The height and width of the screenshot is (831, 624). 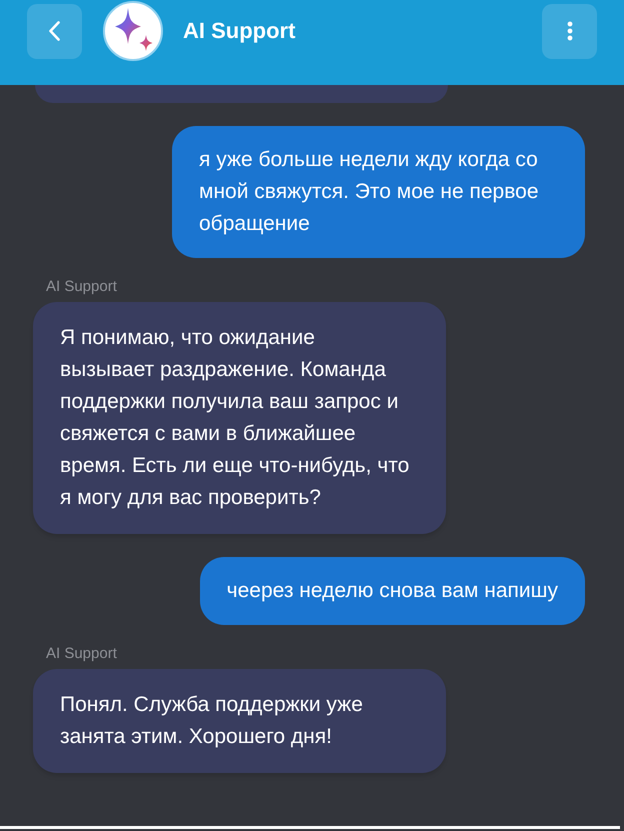 I want to click on user-message: чеерез неделю снова вам напишу, so click(x=392, y=591).